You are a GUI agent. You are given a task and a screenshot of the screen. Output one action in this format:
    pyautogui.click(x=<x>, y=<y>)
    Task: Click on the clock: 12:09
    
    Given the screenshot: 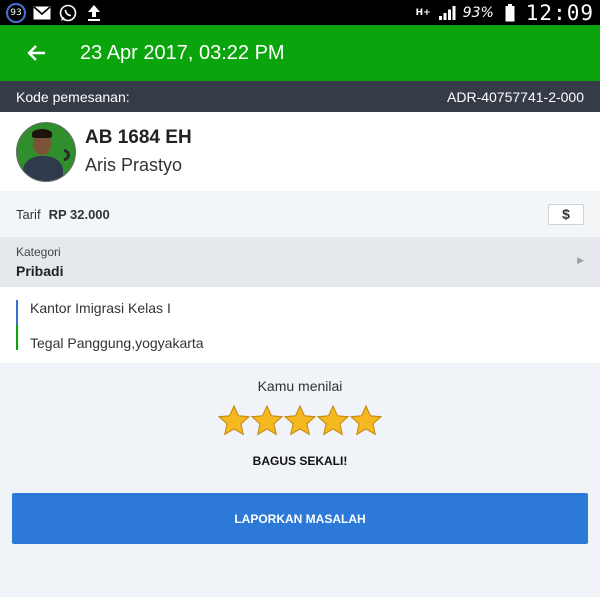 What is the action you would take?
    pyautogui.click(x=559, y=12)
    